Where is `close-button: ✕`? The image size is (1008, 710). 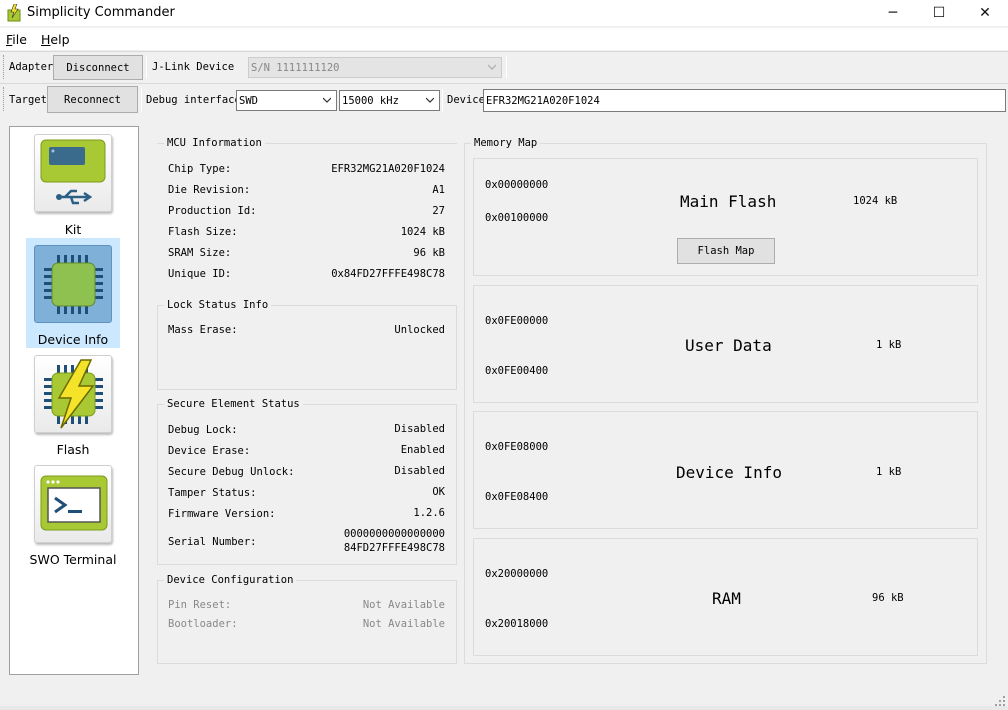 close-button: ✕ is located at coordinates (985, 13).